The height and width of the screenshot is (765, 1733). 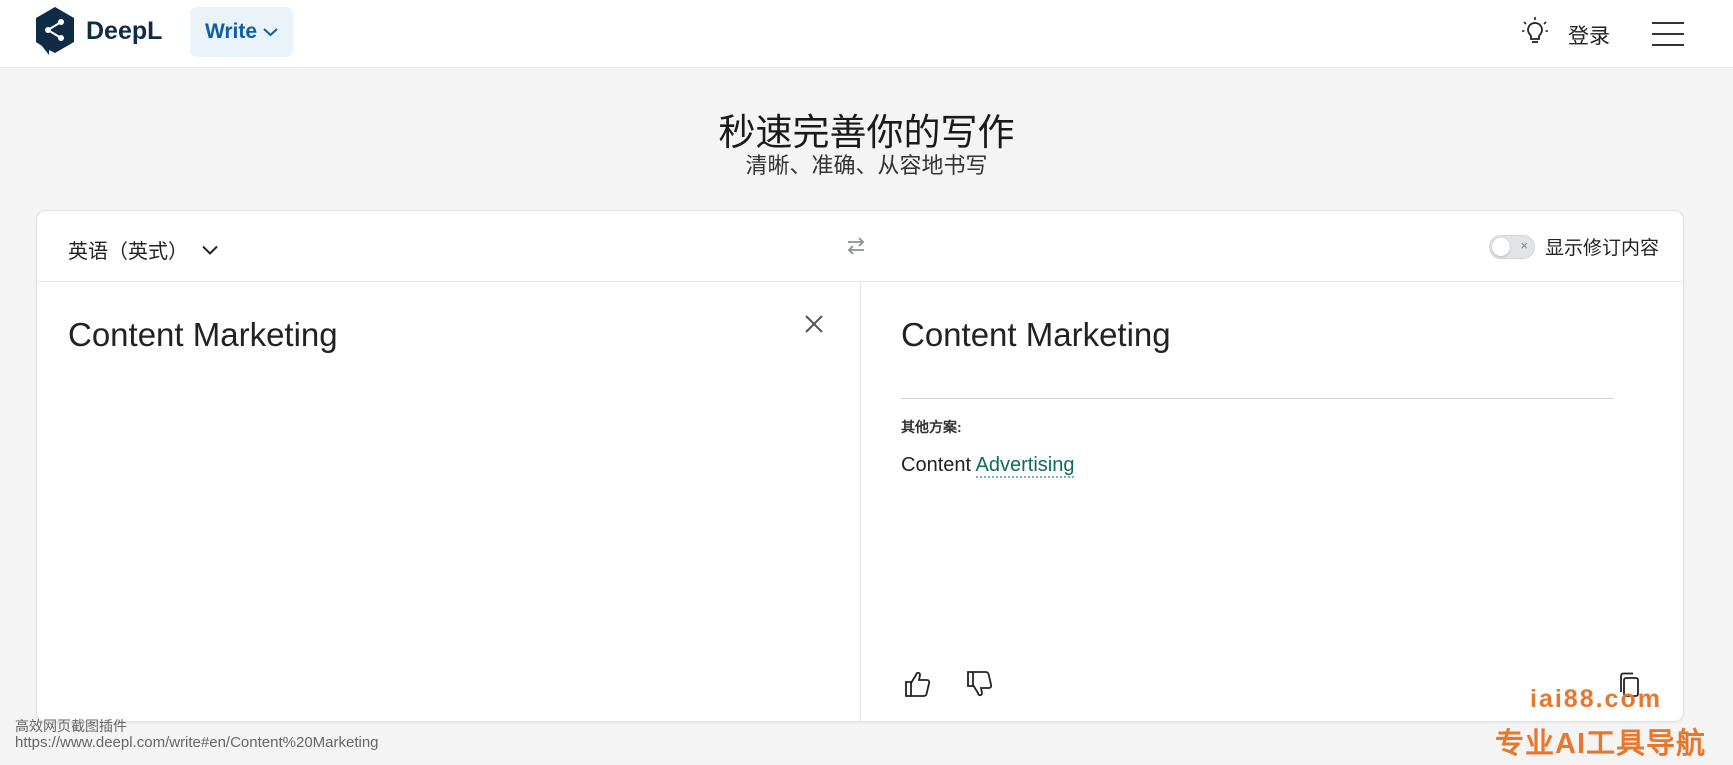 What do you see at coordinates (124, 30) in the screenshot?
I see `brand-name: DeepL` at bounding box center [124, 30].